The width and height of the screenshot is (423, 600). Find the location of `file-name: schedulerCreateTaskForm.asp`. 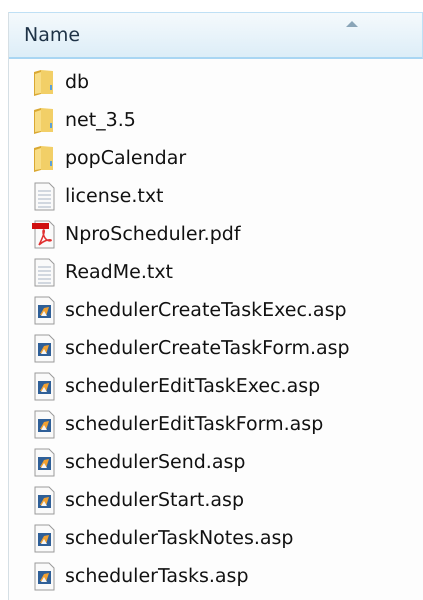

file-name: schedulerCreateTaskForm.asp is located at coordinates (207, 348).